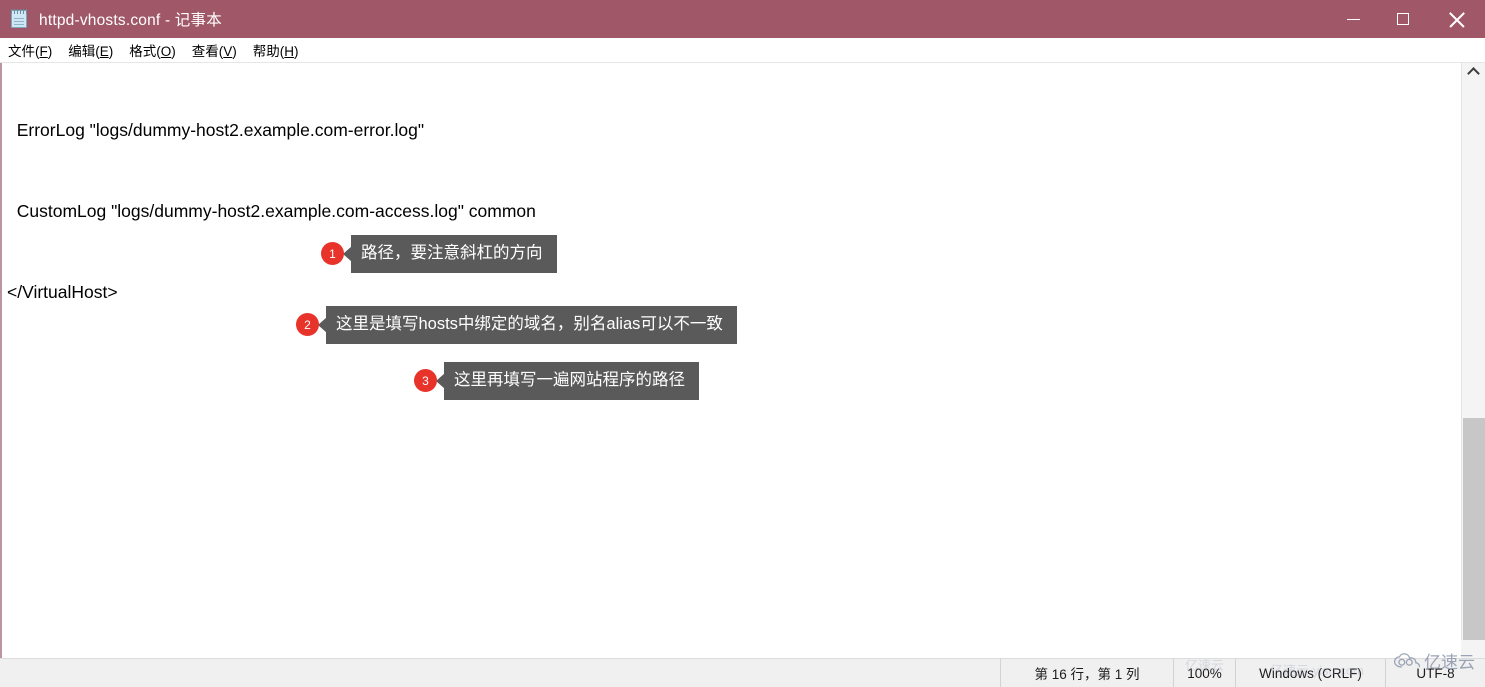 This screenshot has width=1485, height=687. I want to click on maximize-button, so click(1402, 19).